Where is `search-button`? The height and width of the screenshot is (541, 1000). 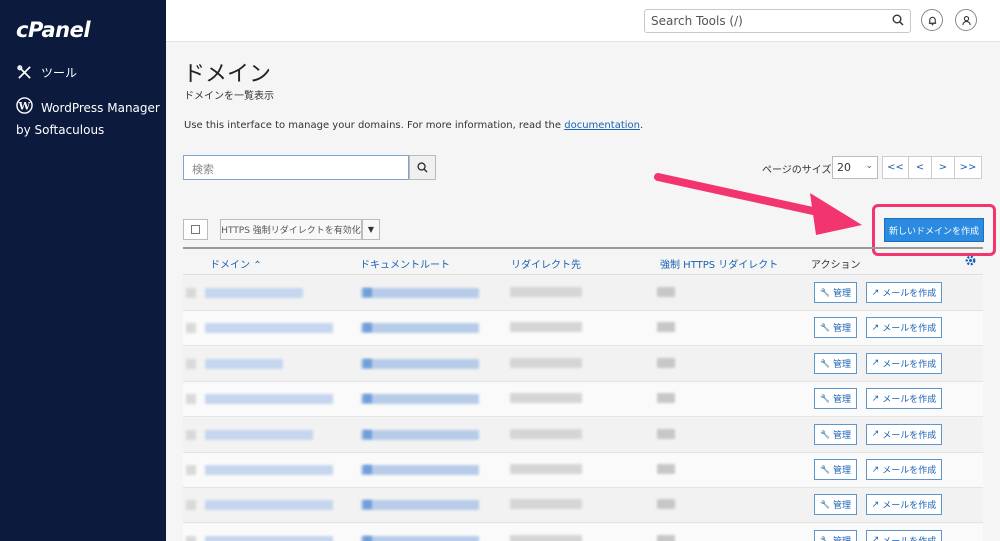
search-button is located at coordinates (422, 167).